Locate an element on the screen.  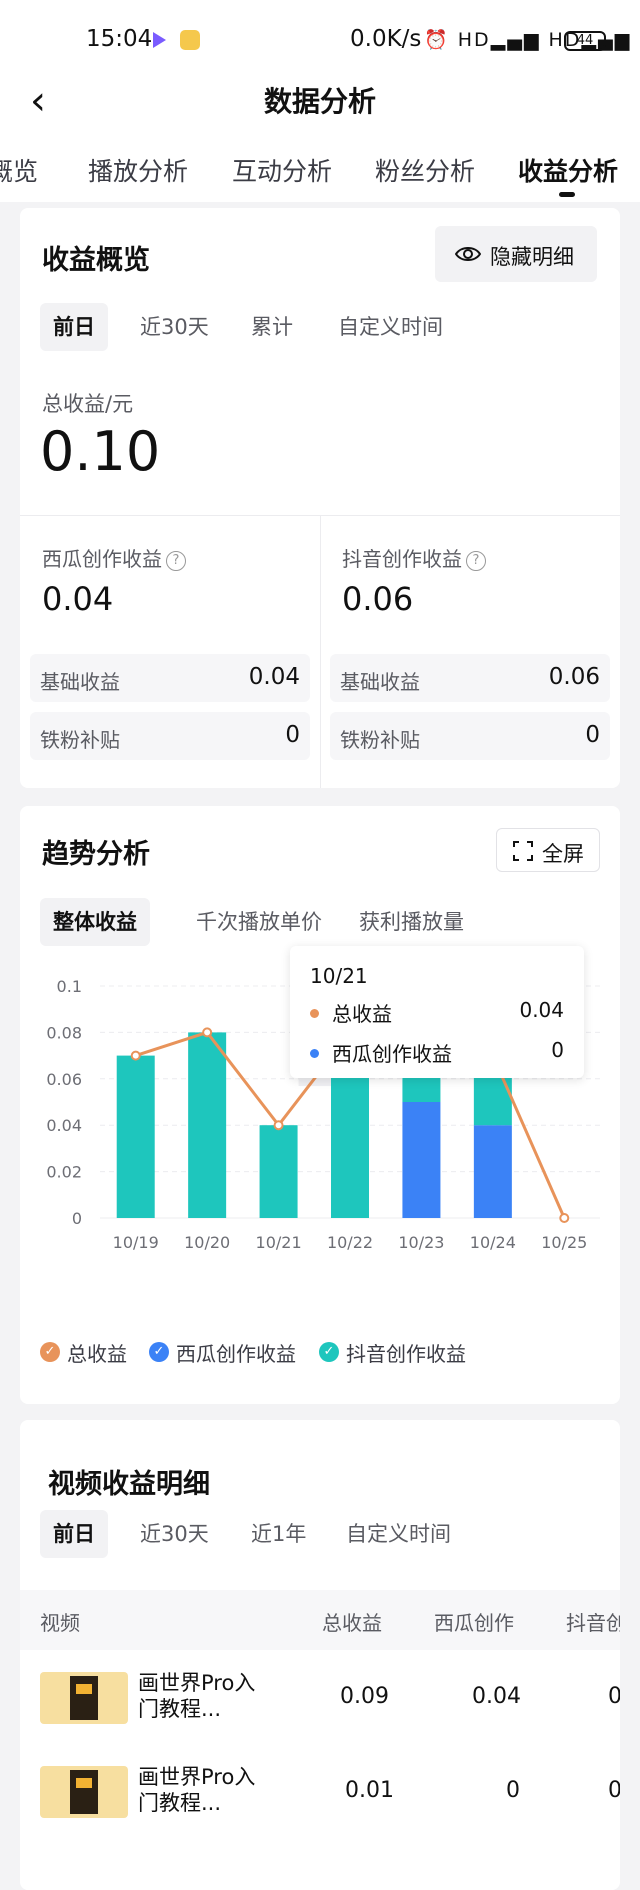
y-tick-label: 0.06 is located at coordinates (64, 1079).